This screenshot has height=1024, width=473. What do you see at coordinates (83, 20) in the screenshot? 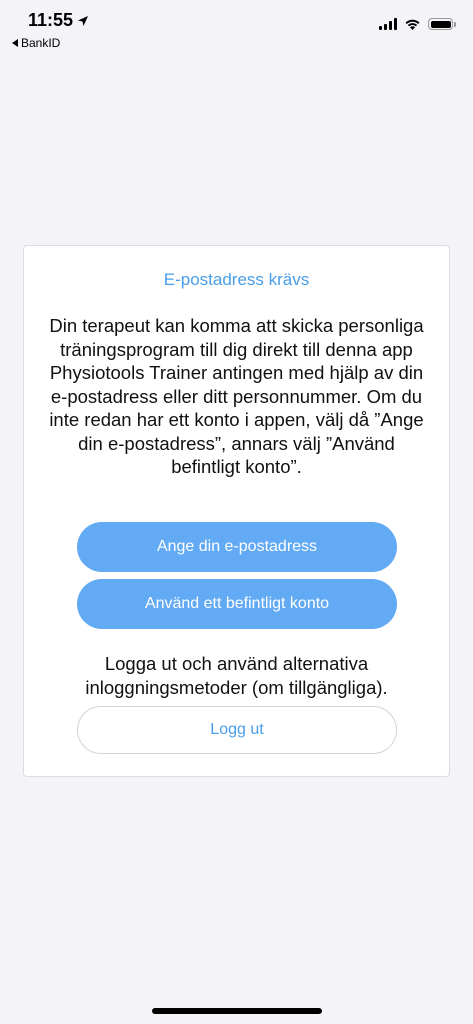
I see `location-arrow-icon` at bounding box center [83, 20].